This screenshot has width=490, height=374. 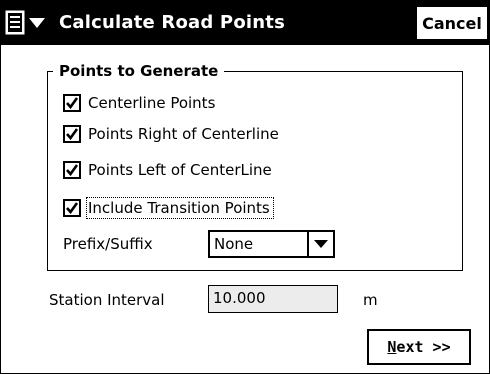 What do you see at coordinates (180, 170) in the screenshot?
I see `points-left-label: Points Left of CenterLine` at bounding box center [180, 170].